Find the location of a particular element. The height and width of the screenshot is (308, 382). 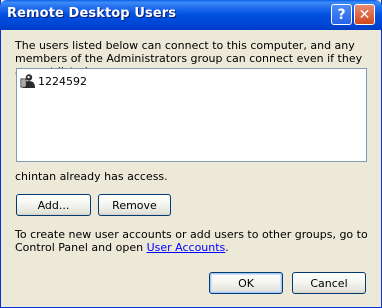

close-button: ✕ is located at coordinates (364, 14).